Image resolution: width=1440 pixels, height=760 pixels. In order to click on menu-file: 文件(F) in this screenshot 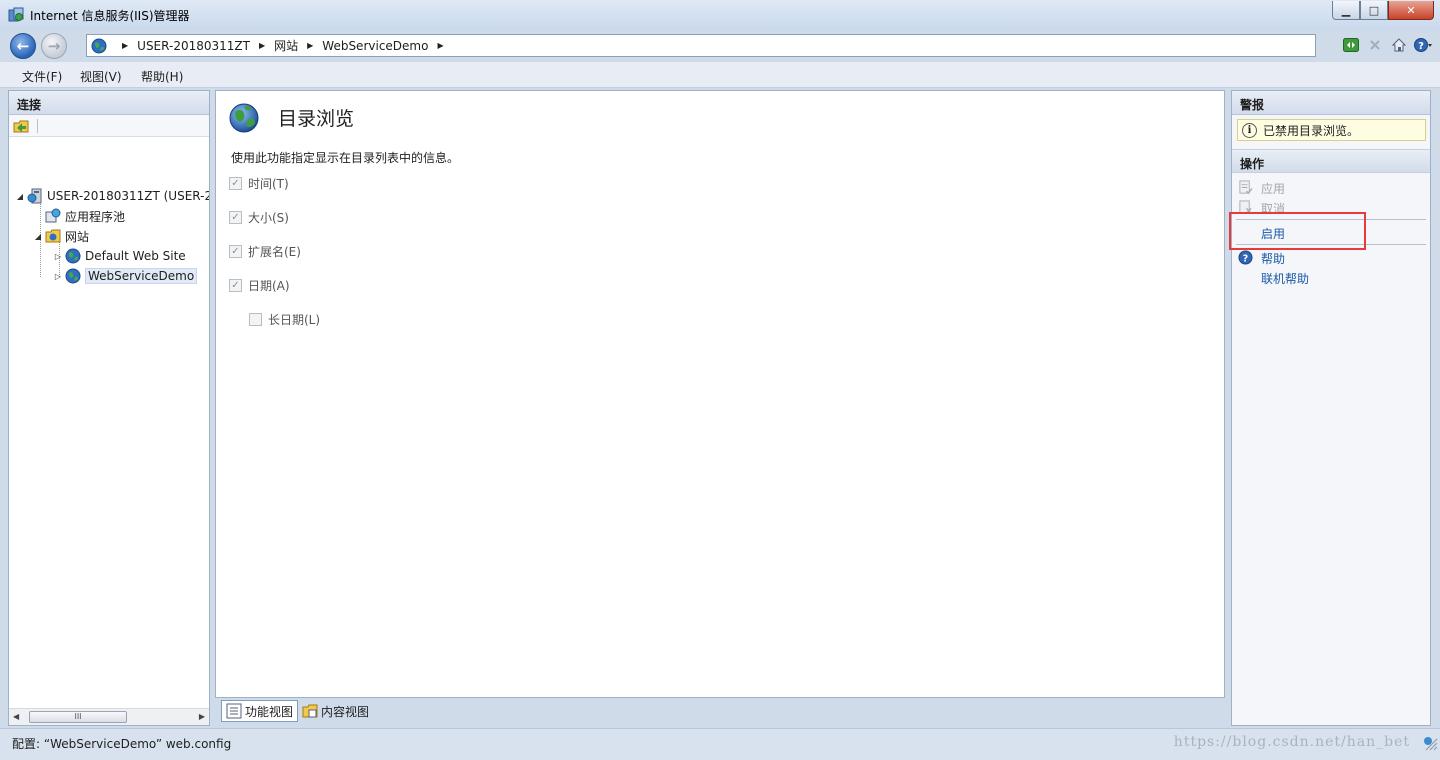, I will do `click(42, 76)`.